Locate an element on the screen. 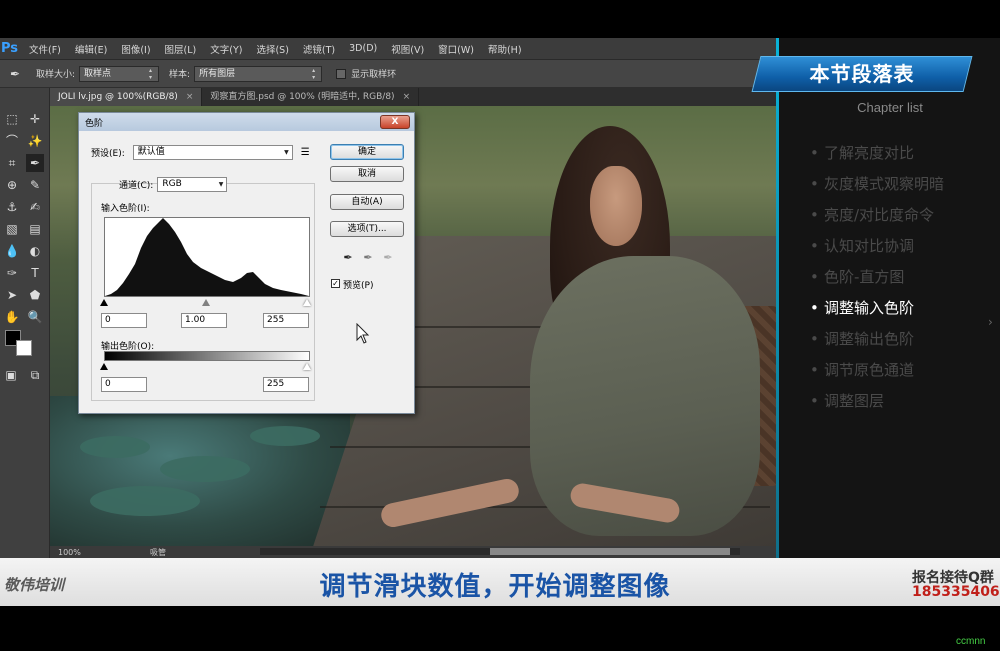 Image resolution: width=1000 pixels, height=651 pixels. stamp-tool-icon: ⚓ is located at coordinates (12, 207).